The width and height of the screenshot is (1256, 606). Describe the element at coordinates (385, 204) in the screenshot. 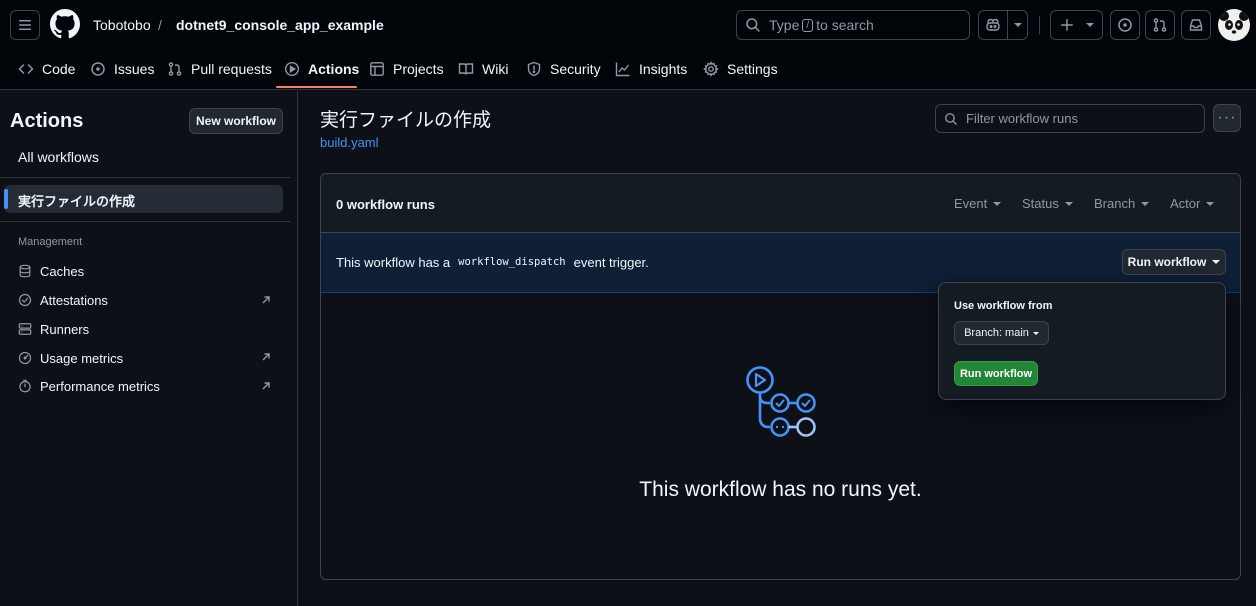

I see `runs-count: 0 workflow runs` at that location.